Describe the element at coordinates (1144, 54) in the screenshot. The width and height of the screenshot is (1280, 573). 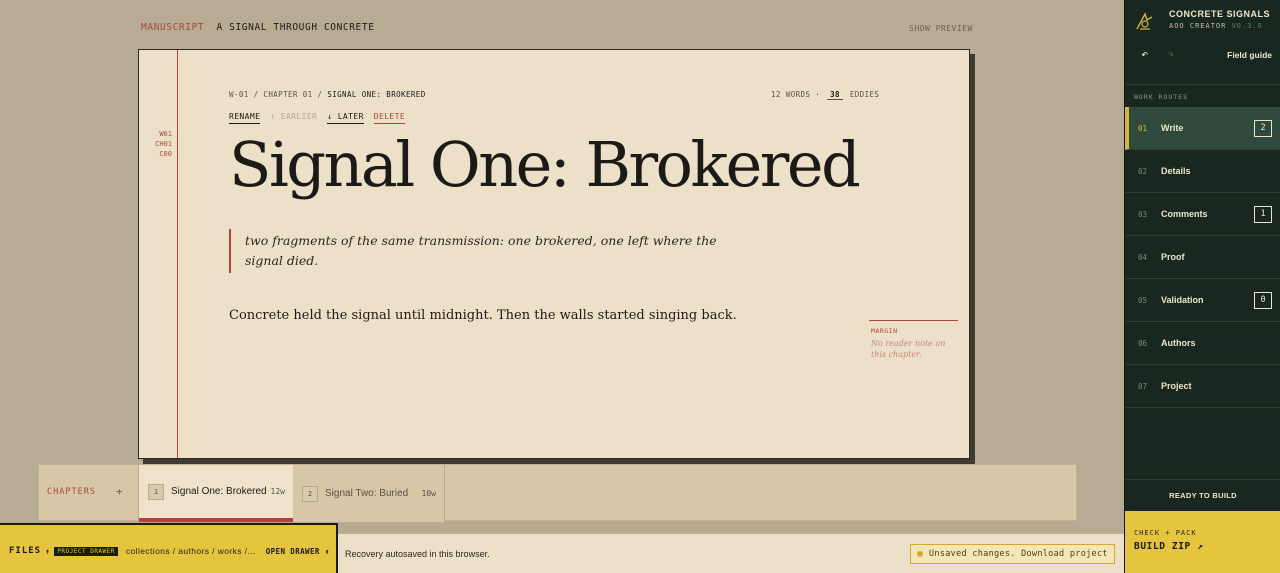
I see `undo-icon: ↶` at that location.